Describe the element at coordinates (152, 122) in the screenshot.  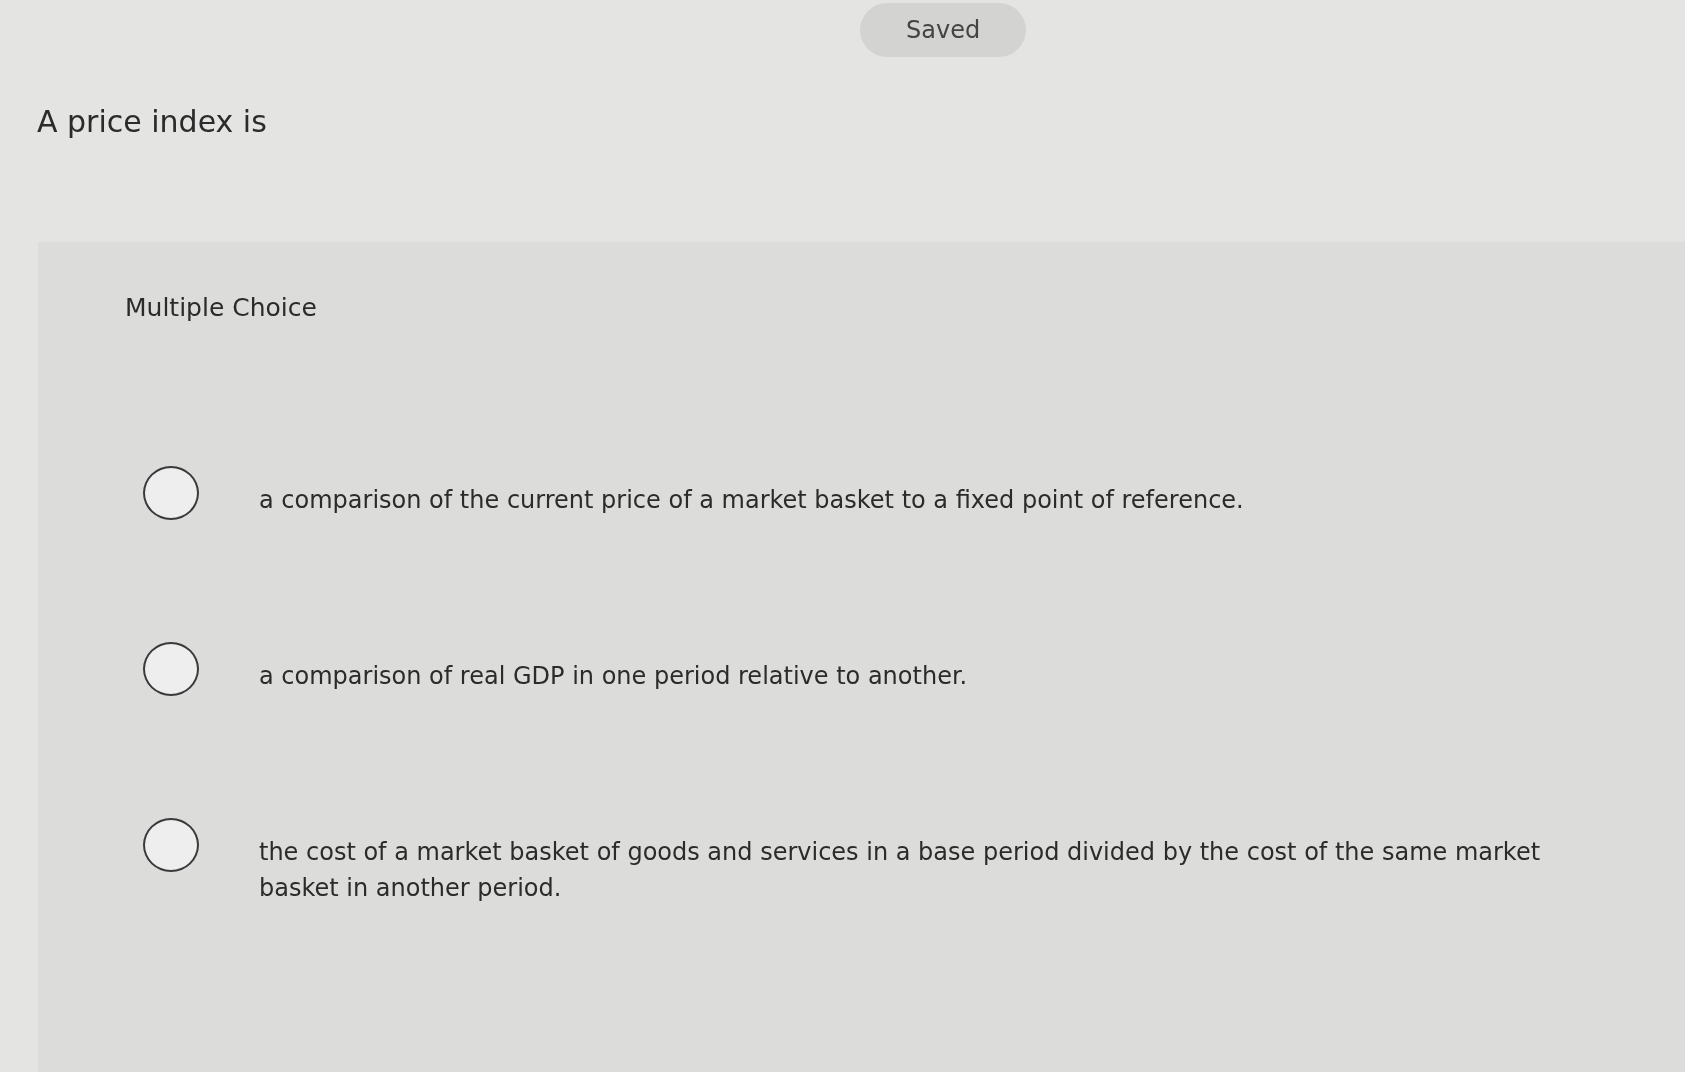
I see `question-prompt: A price index is` at that location.